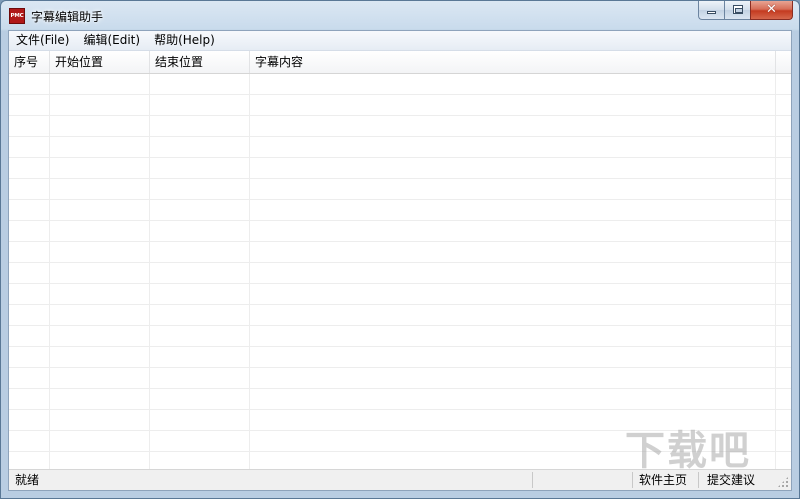 The height and width of the screenshot is (499, 800). I want to click on title-bar: PMC 字幕编辑助手 ✕, so click(400, 15).